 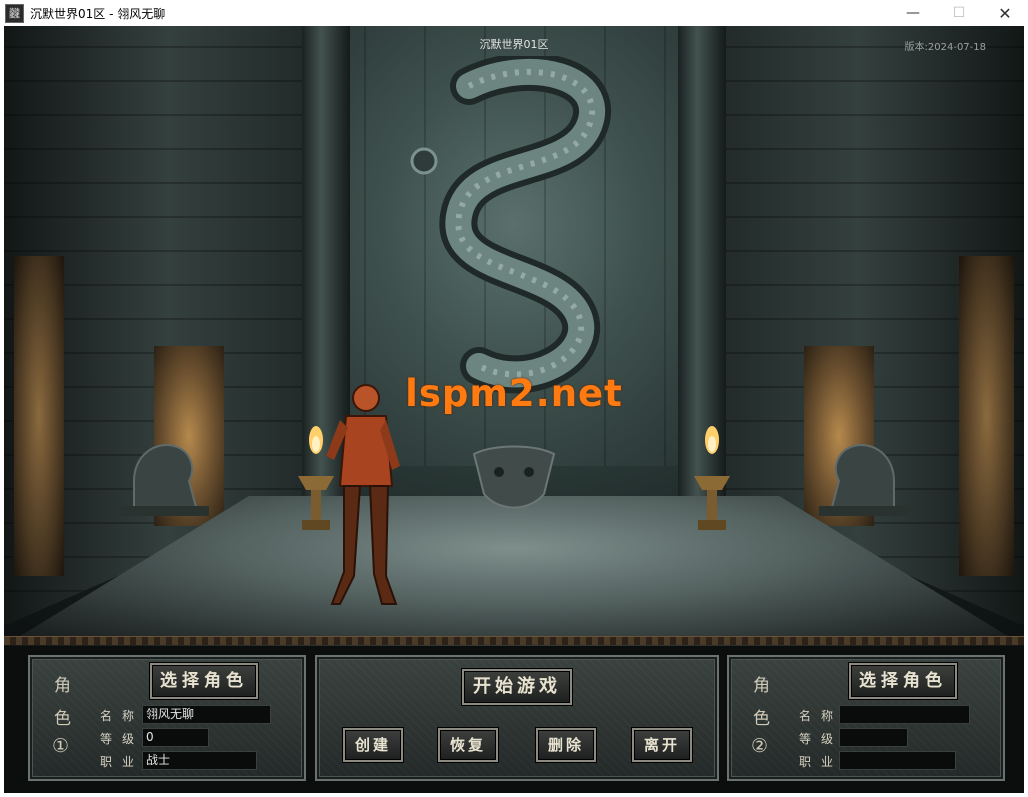 What do you see at coordinates (821, 716) in the screenshot?
I see `slot-2-name-label: 名称` at bounding box center [821, 716].